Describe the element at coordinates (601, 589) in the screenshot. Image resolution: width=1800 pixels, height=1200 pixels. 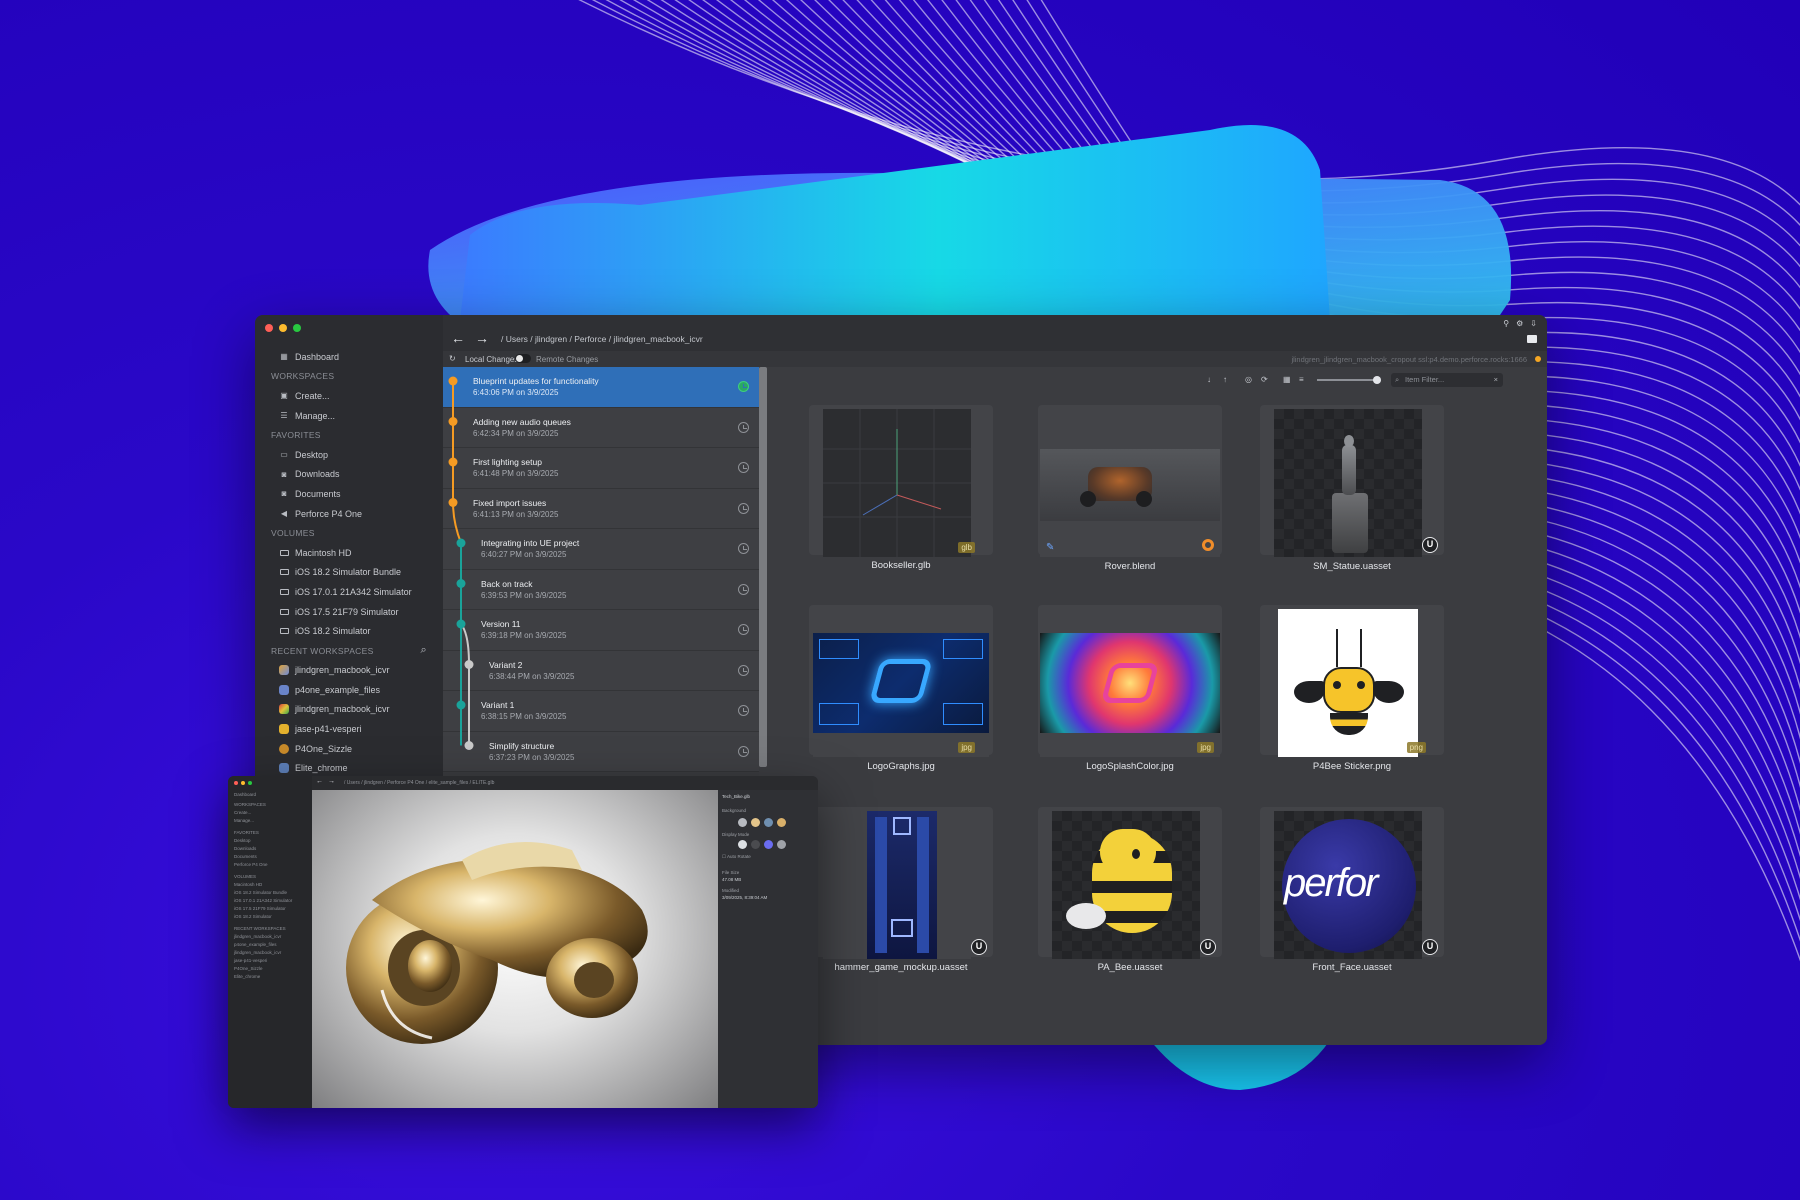
I see `history-row: Back on track 6:39:53 PM on 3/9/2025` at that location.